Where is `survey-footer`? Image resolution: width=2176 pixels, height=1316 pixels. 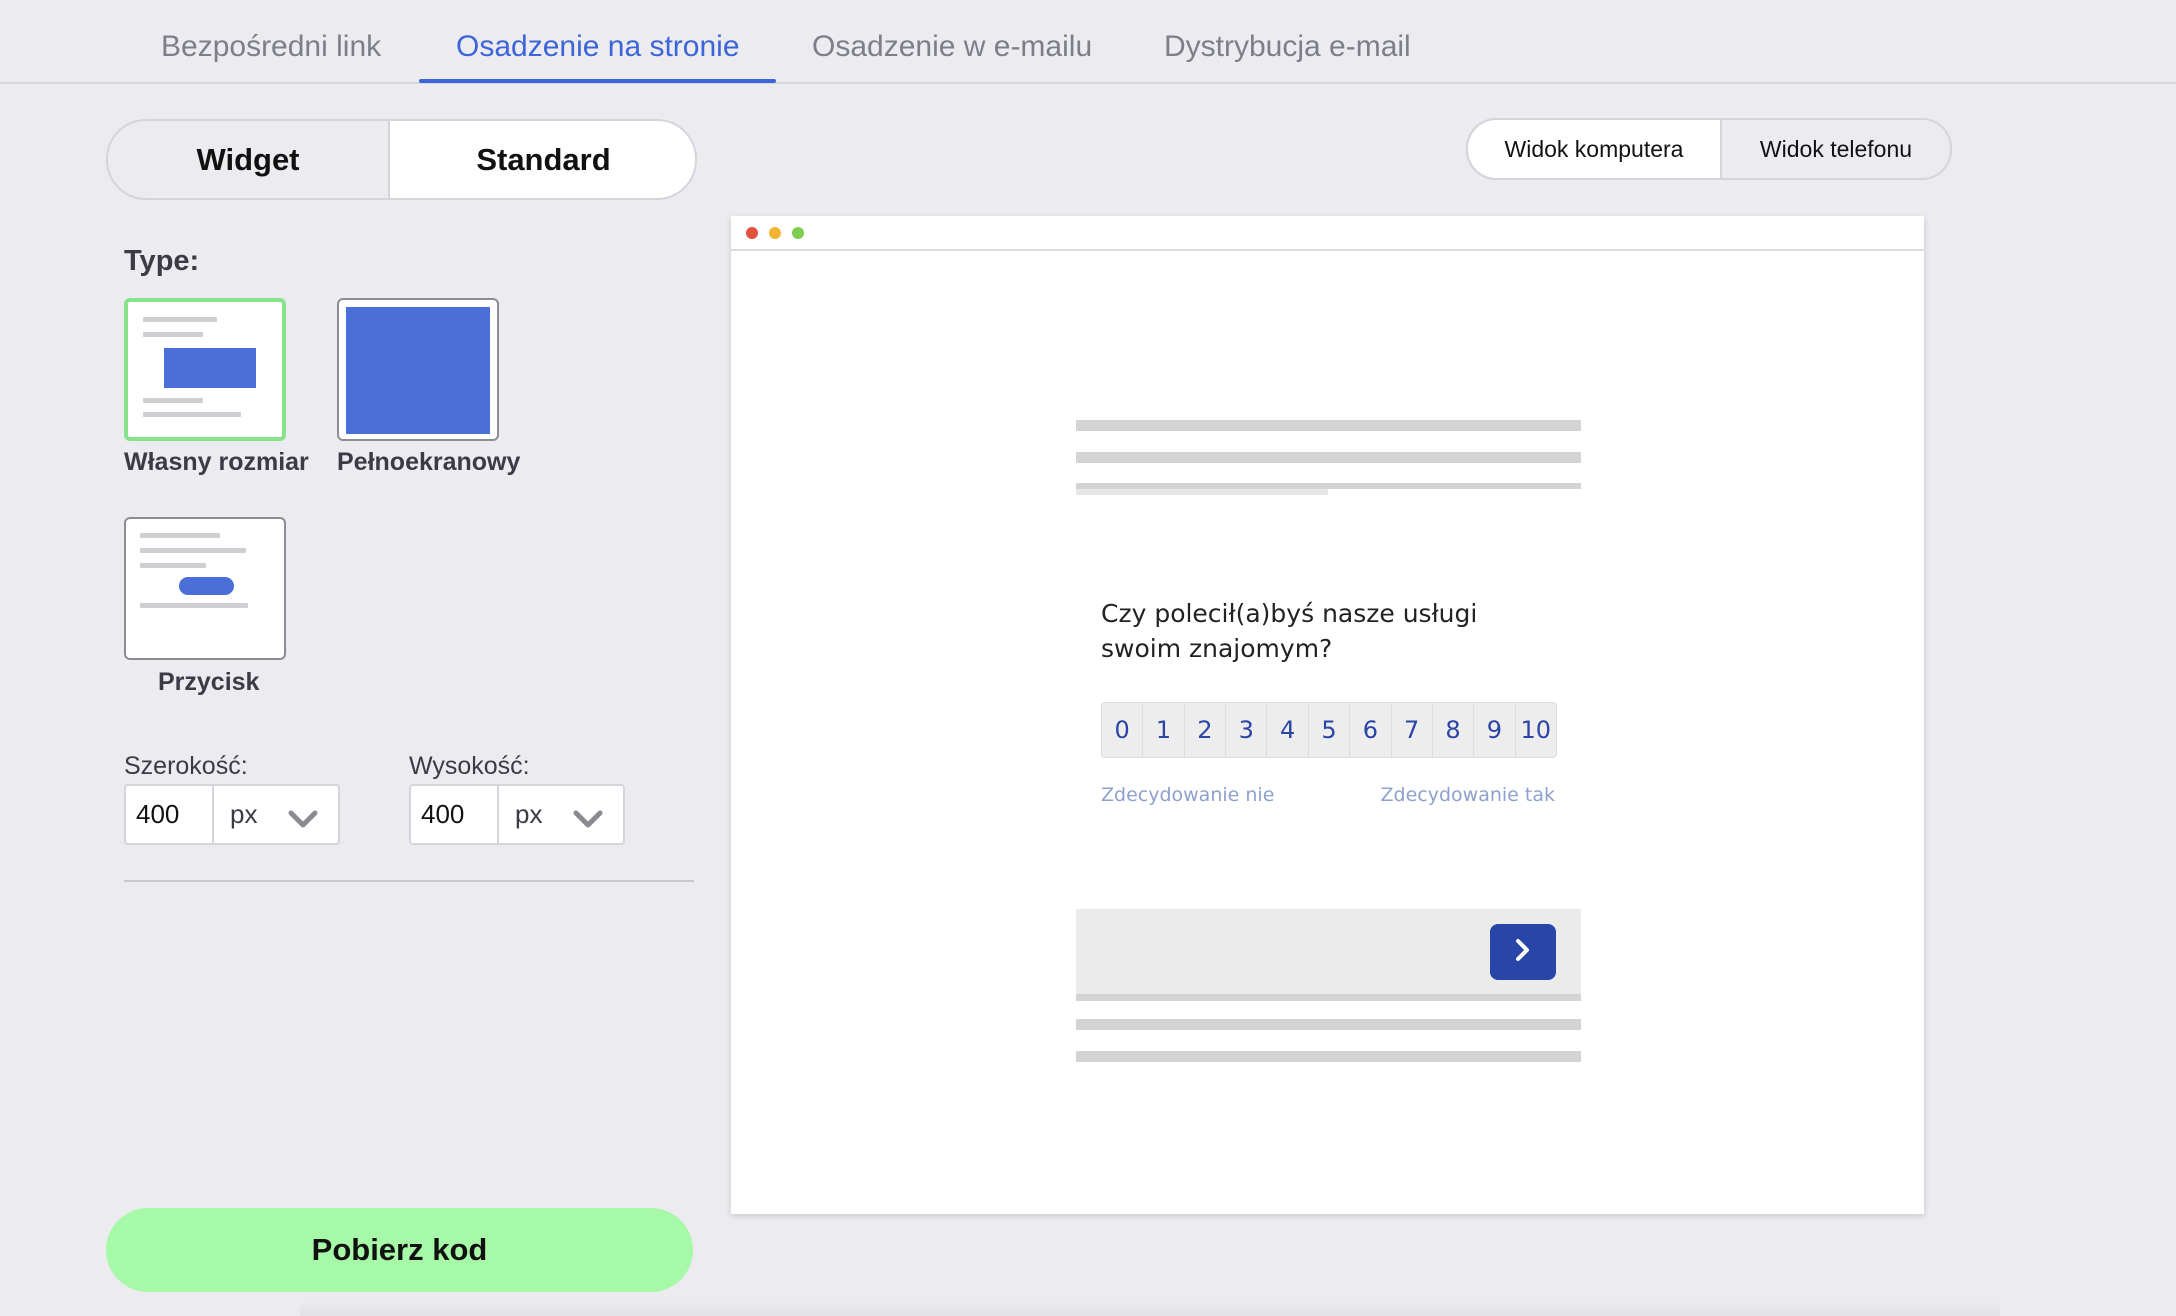
survey-footer is located at coordinates (1328, 952).